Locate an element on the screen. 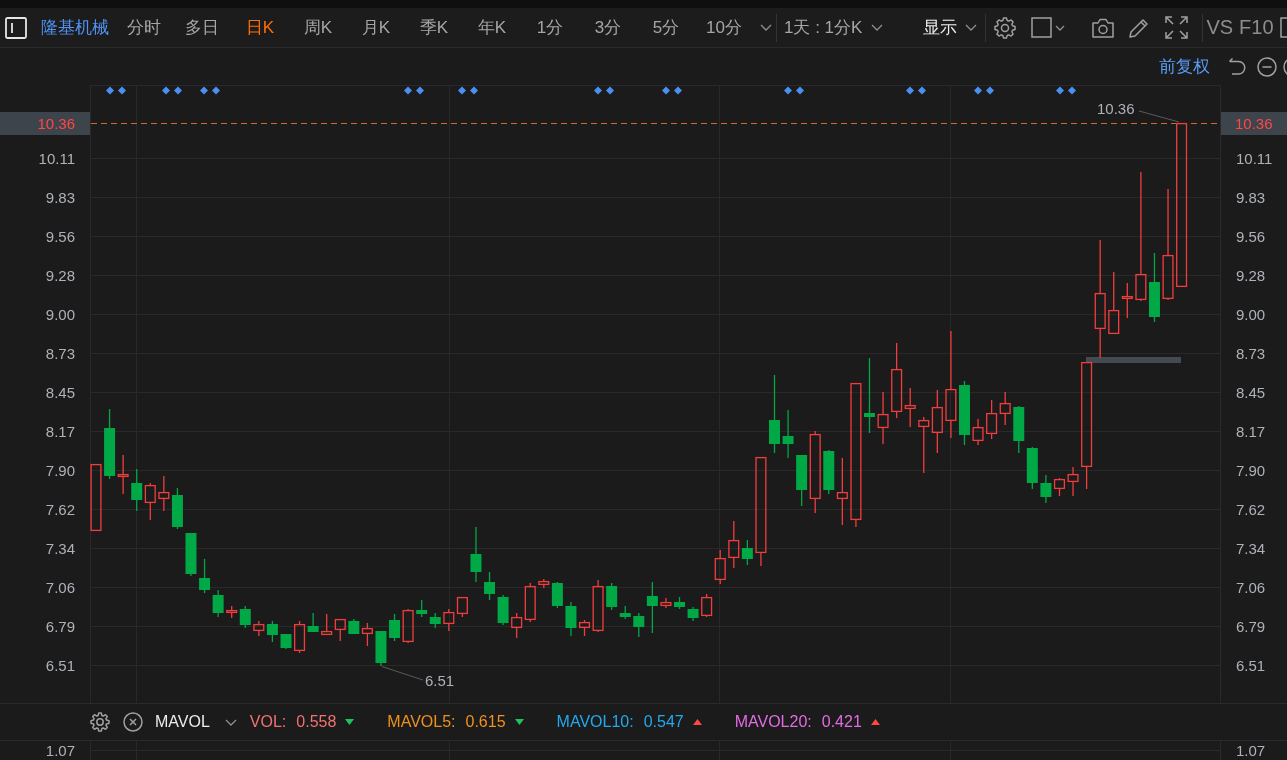 The image size is (1287, 760). toolbar-button: VS is located at coordinates (1220, 27).